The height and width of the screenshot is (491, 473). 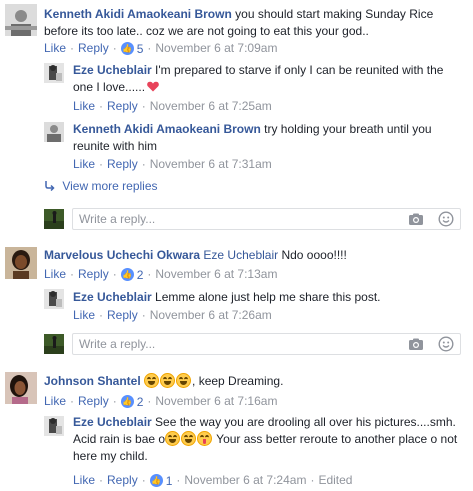 I want to click on timestamp: November 6 at 7:09am, so click(x=216, y=48).